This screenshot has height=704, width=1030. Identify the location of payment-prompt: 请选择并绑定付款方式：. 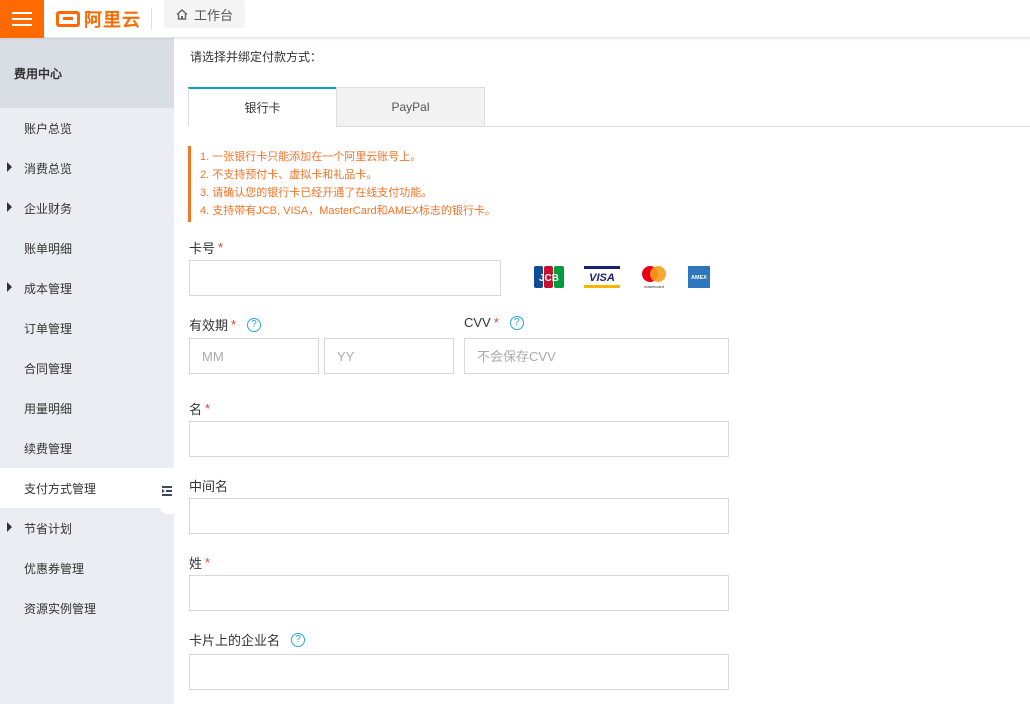
(256, 57).